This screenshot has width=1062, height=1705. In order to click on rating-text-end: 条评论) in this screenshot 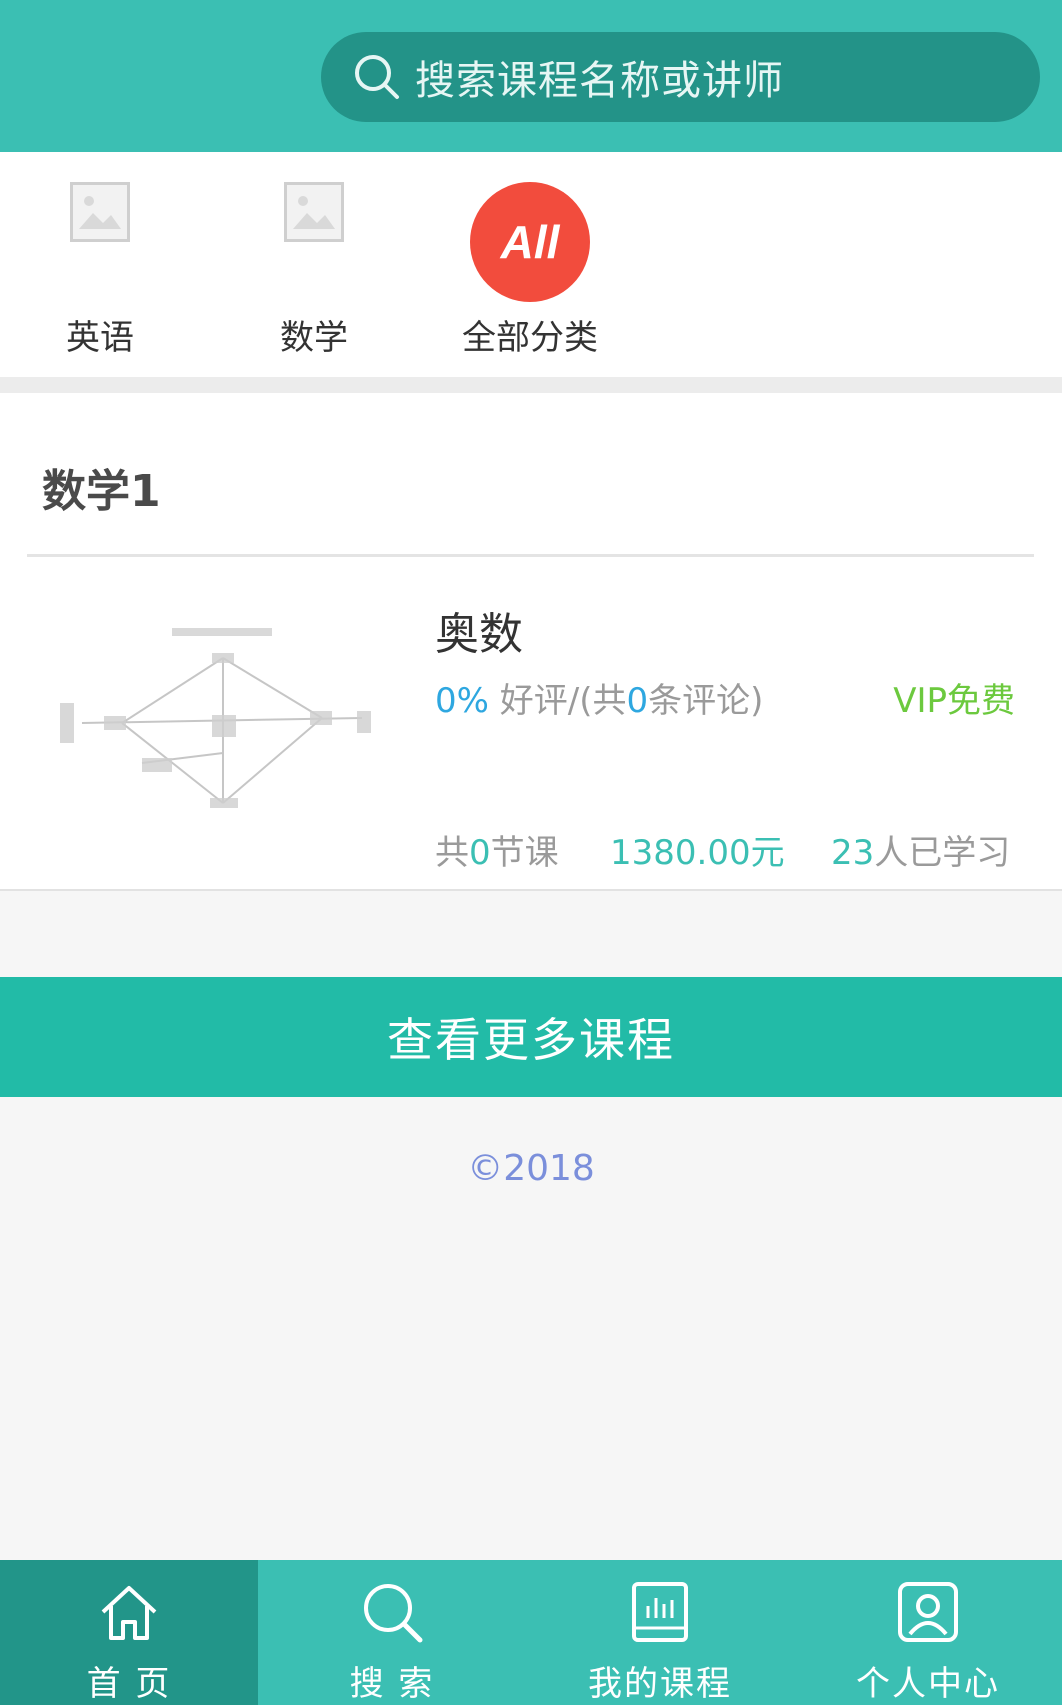, I will do `click(706, 701)`.